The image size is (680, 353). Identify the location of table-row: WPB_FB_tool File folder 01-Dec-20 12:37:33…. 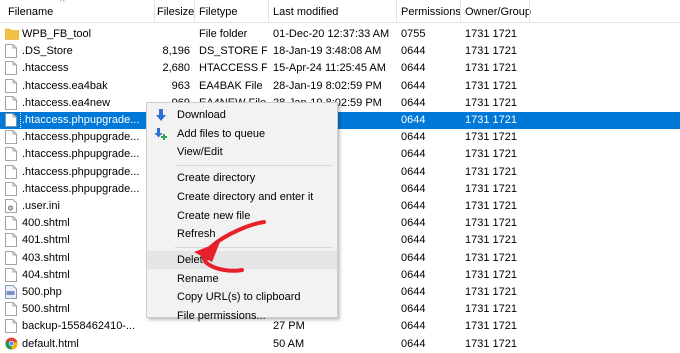
(340, 34).